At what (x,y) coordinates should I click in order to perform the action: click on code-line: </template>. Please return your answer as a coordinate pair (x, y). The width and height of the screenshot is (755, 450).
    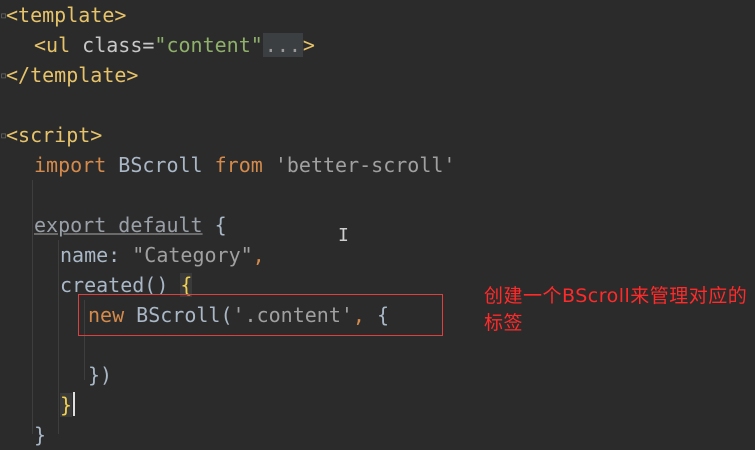
    Looking at the image, I should click on (72, 75).